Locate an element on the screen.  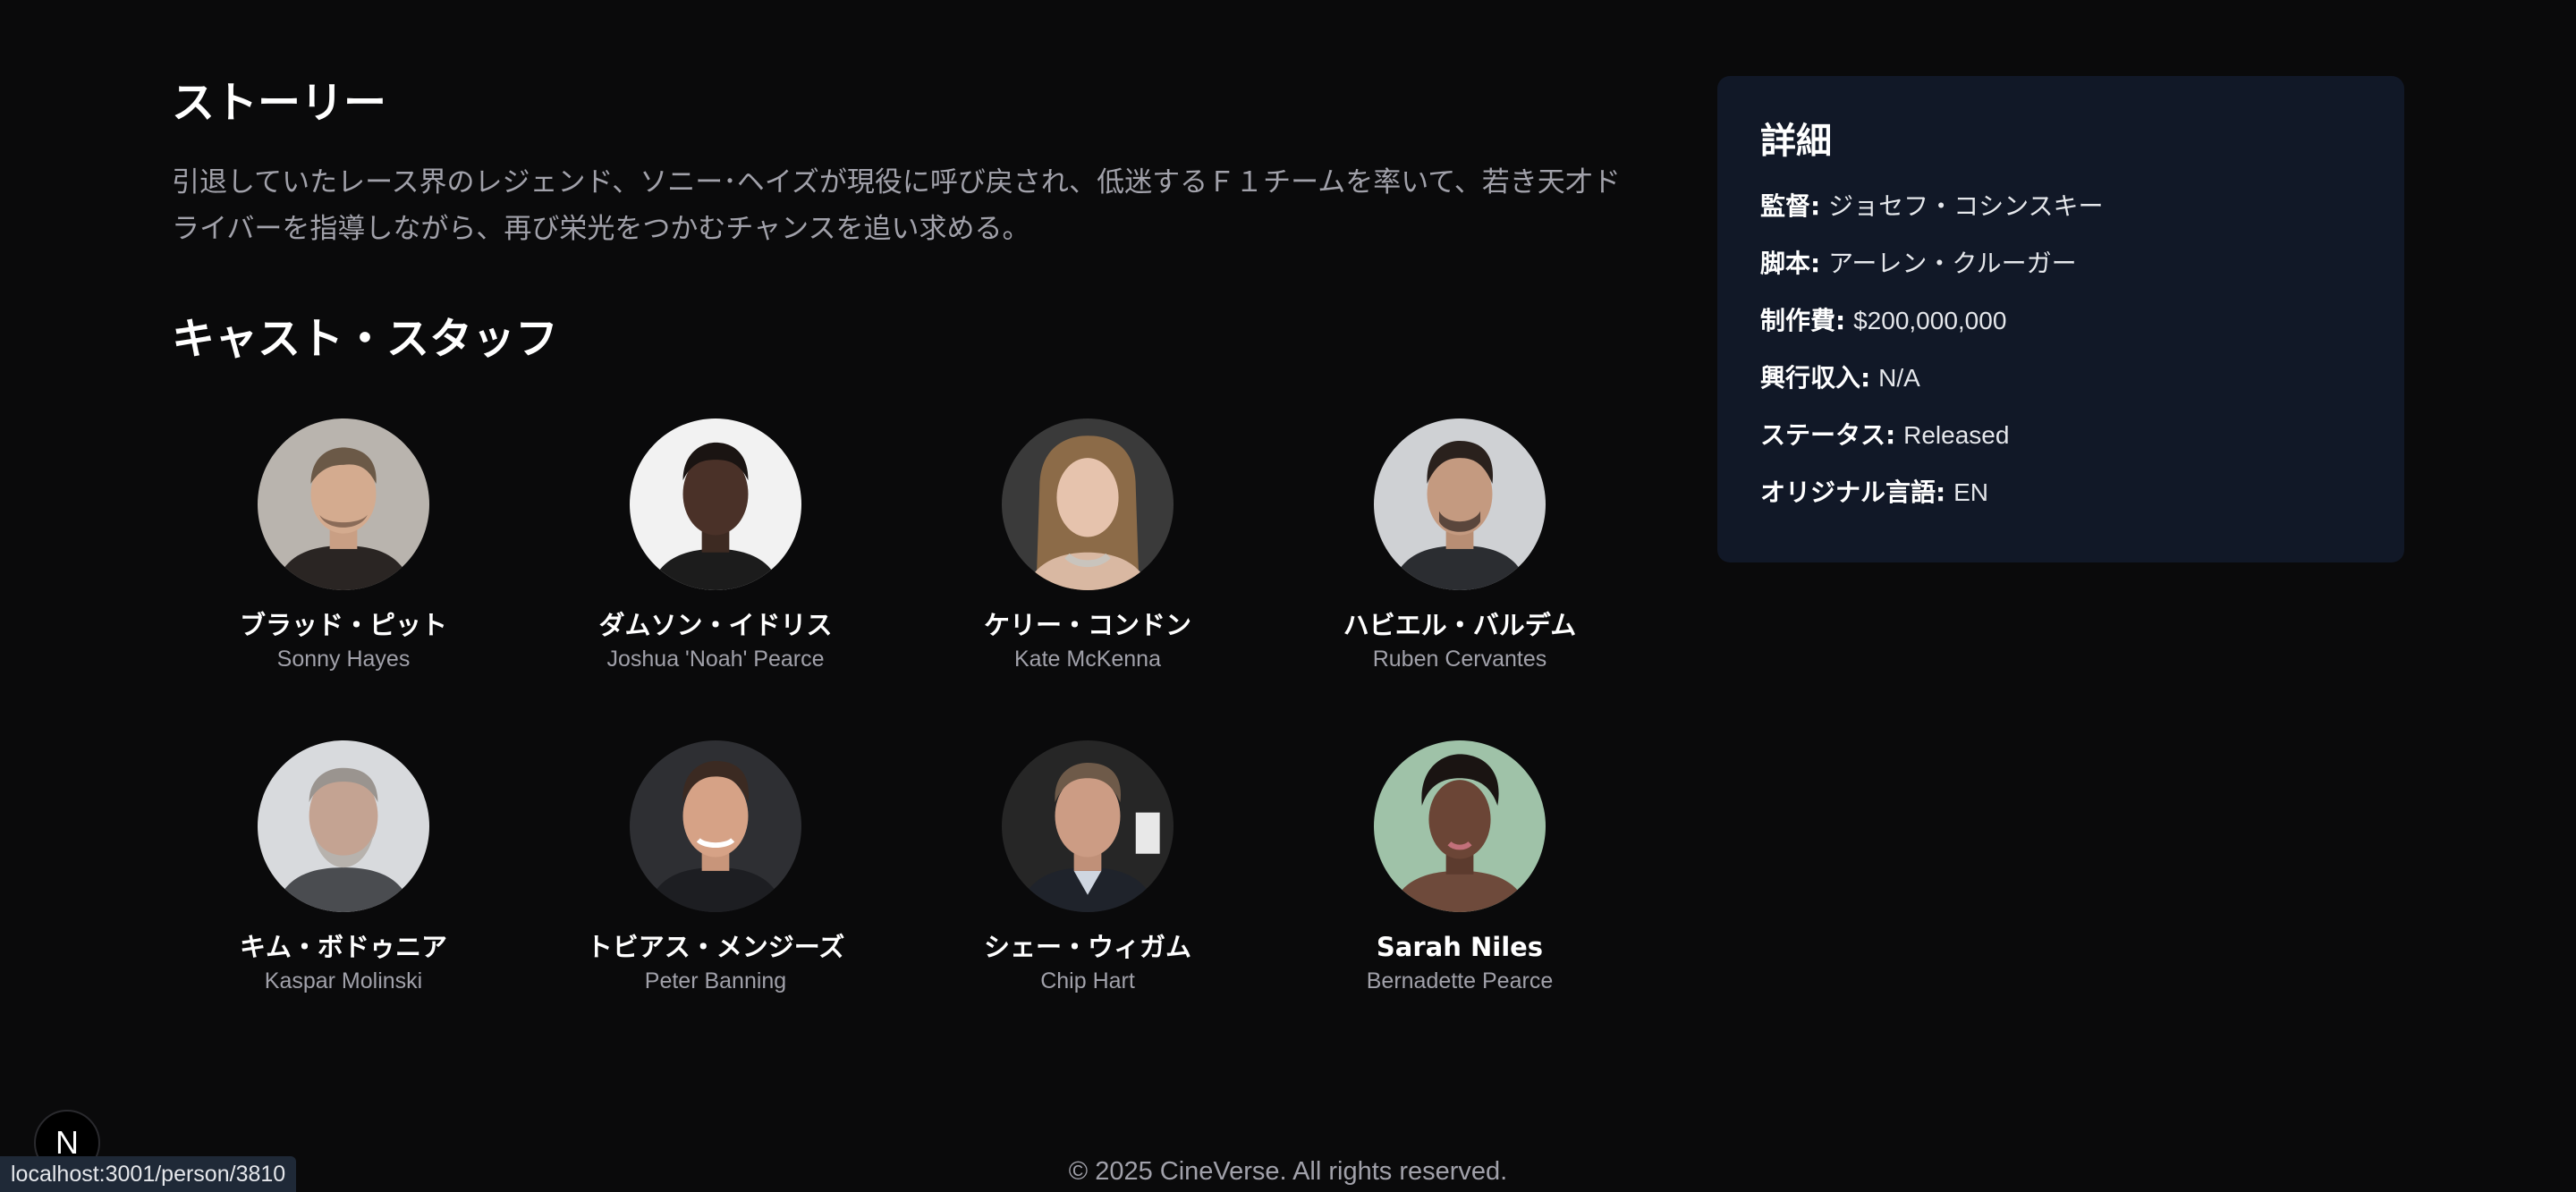
details-heading: 詳細 is located at coordinates (1796, 141).